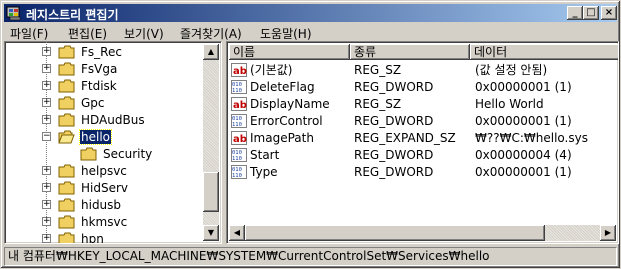 Image resolution: width=621 pixels, height=269 pixels. I want to click on tree-item-gpc: + Gpc, so click(103, 103).